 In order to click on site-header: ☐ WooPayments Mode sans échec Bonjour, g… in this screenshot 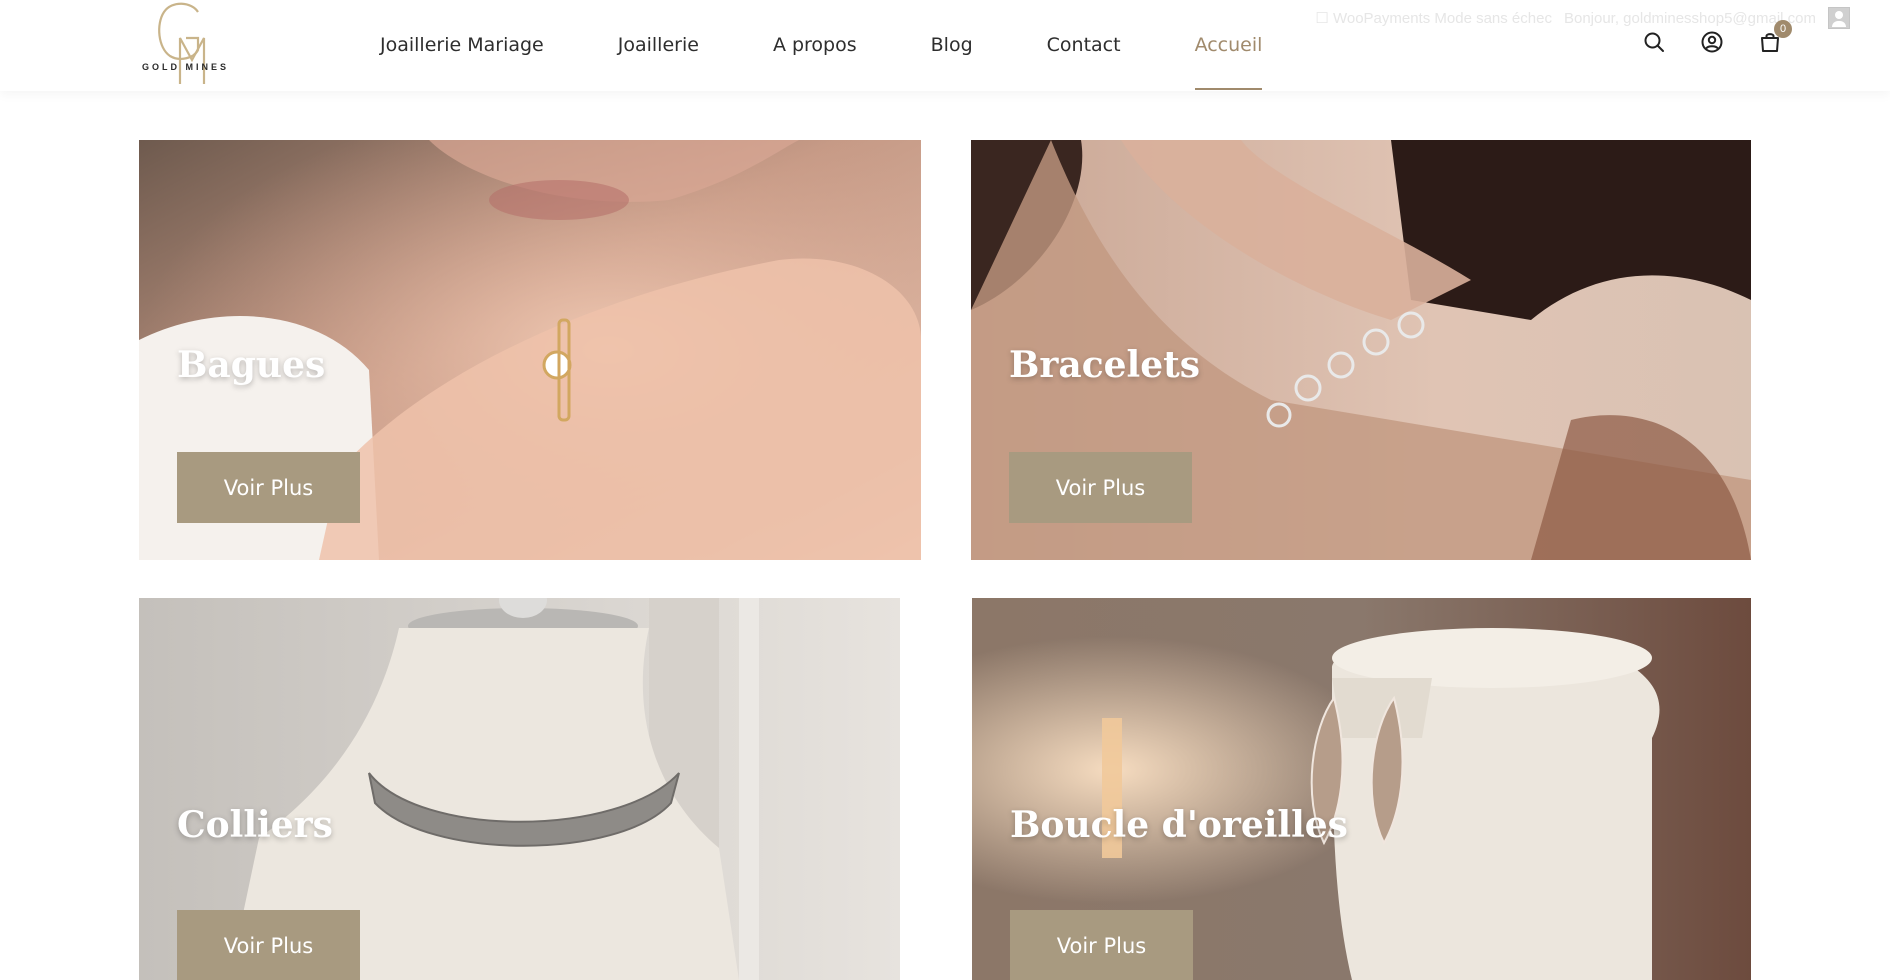, I will do `click(945, 45)`.